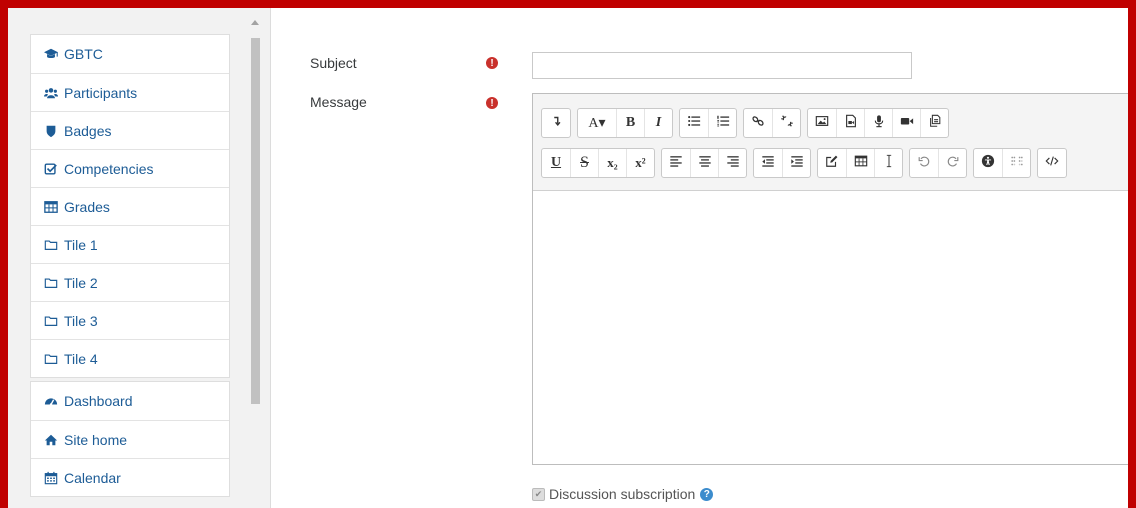  Describe the element at coordinates (88, 130) in the screenshot. I see `nav-item-label: Badges` at that location.